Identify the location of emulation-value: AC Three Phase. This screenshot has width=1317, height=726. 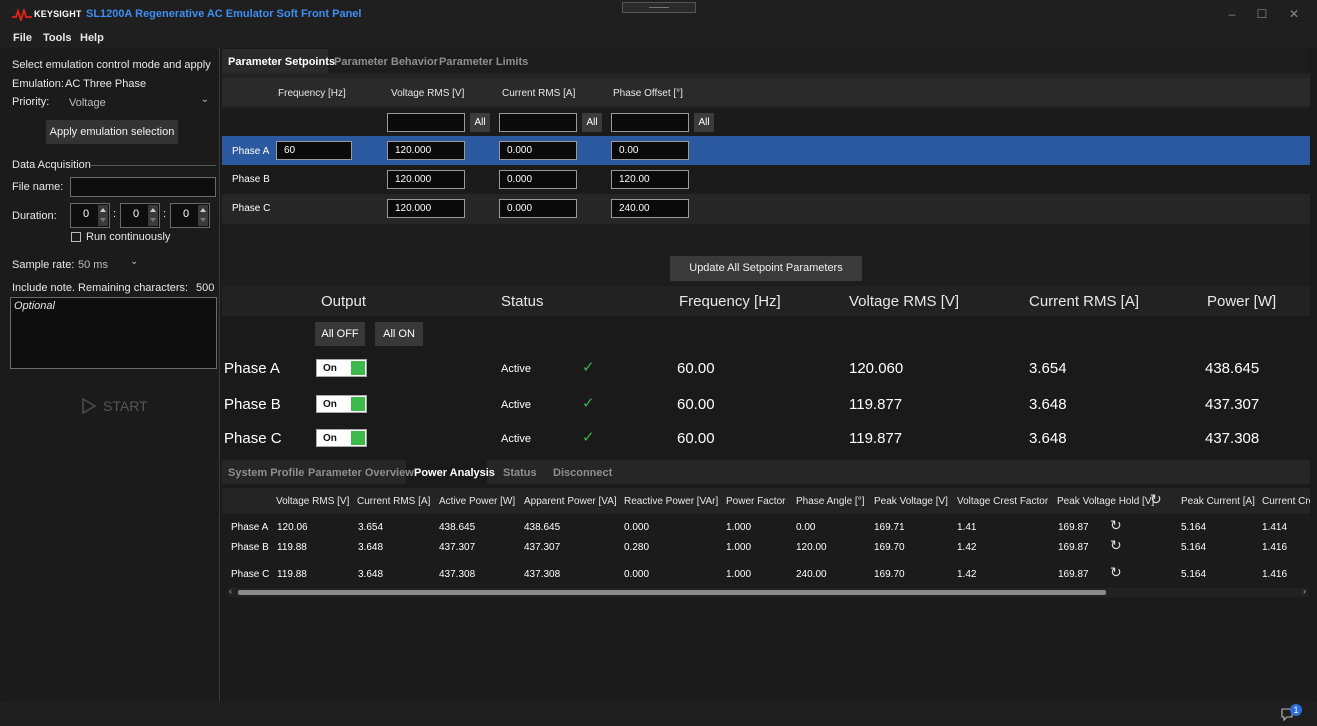
(106, 84).